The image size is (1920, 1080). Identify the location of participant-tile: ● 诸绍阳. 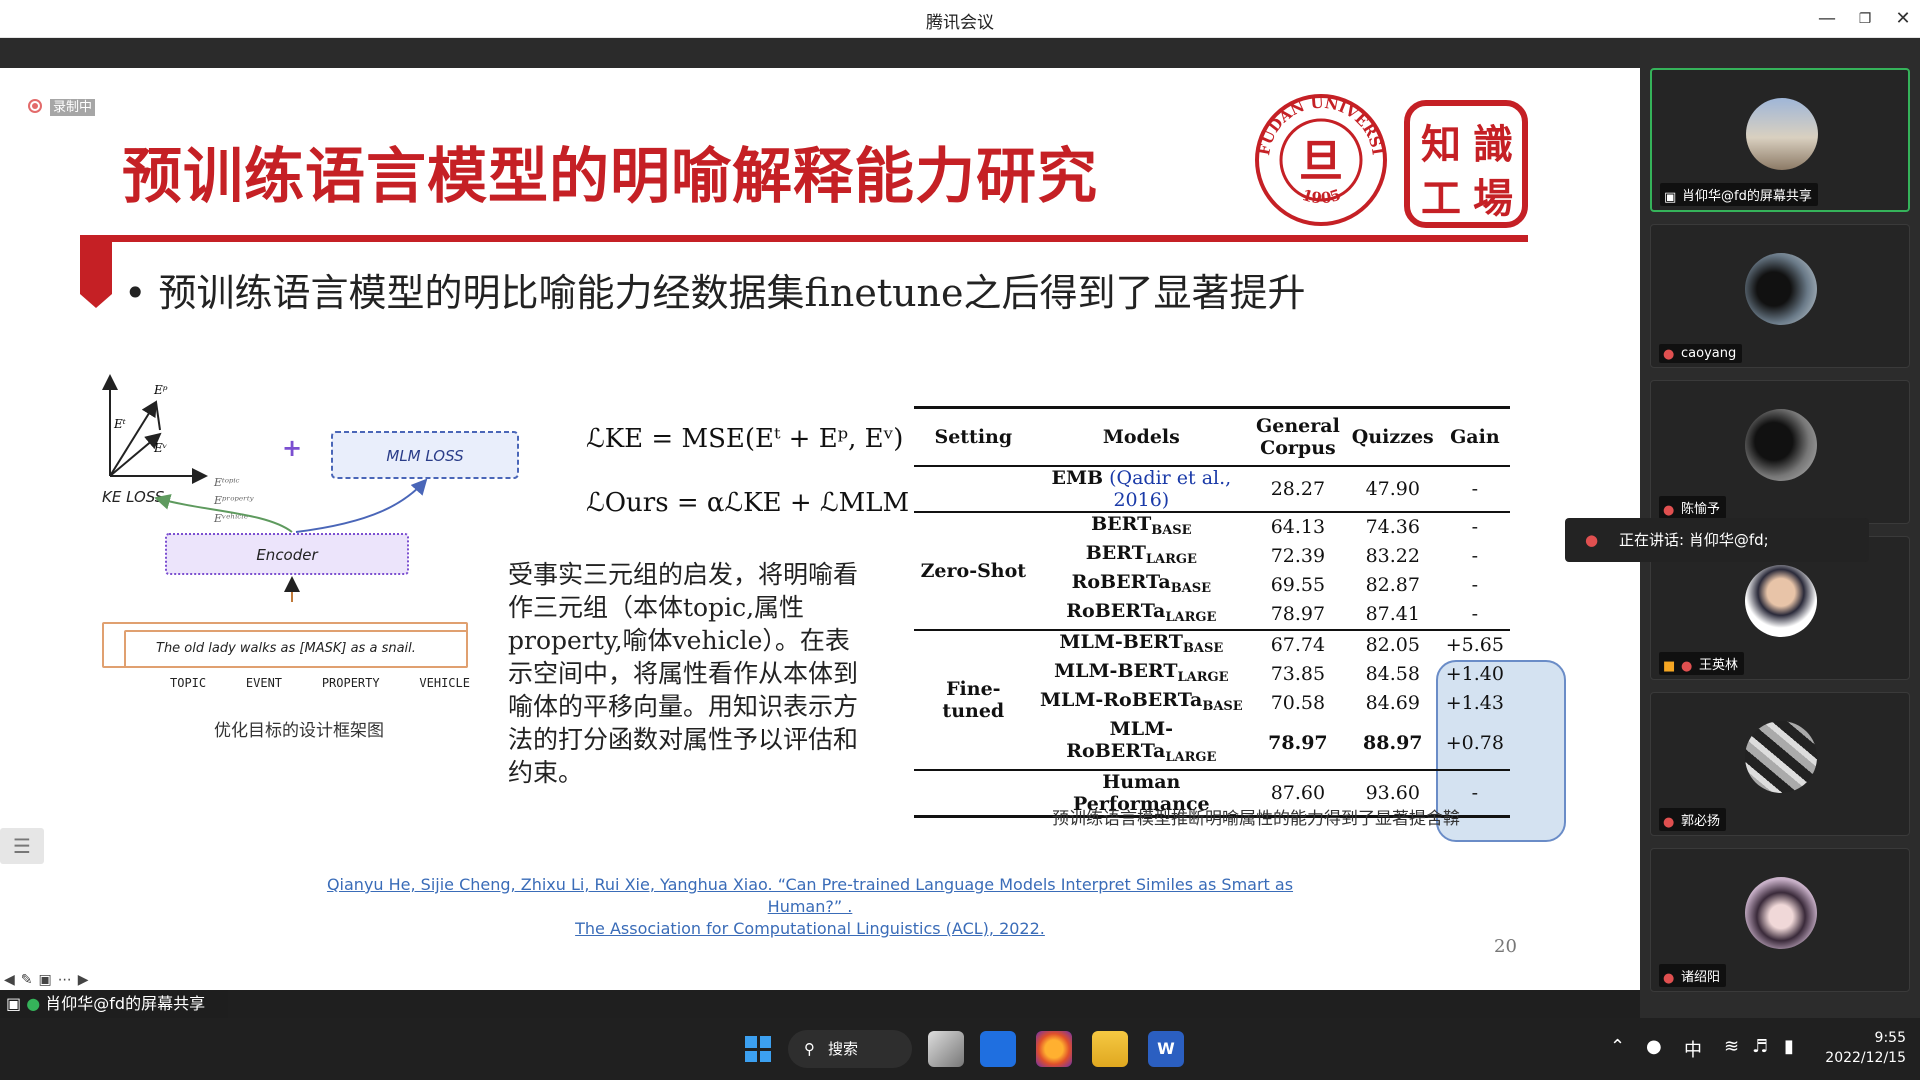
(1780, 920).